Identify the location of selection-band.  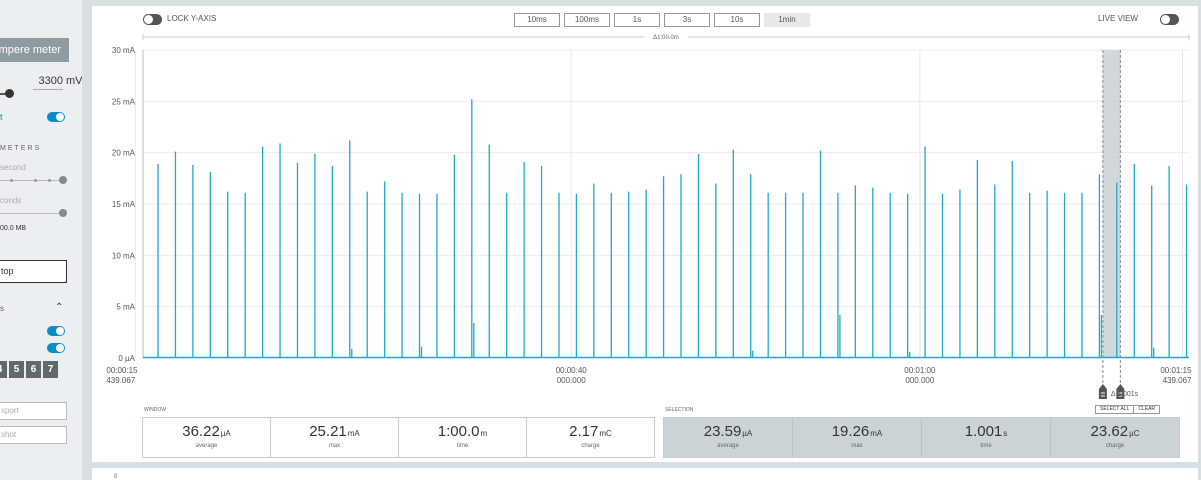
(1111, 204).